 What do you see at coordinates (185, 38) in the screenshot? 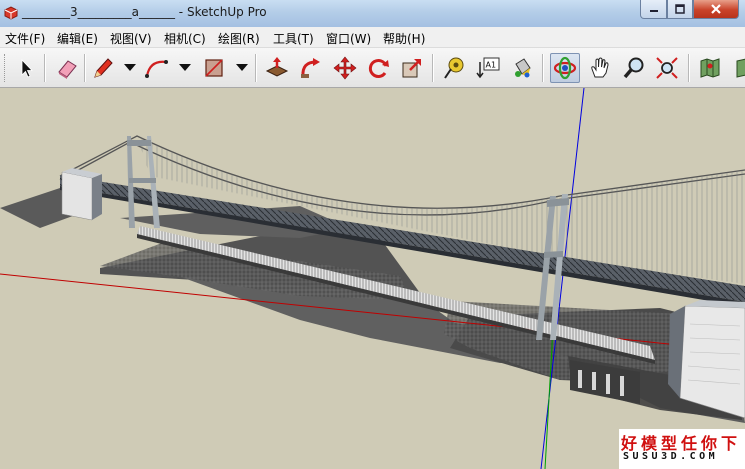
I see `menu-camera: 相机(C)` at bounding box center [185, 38].